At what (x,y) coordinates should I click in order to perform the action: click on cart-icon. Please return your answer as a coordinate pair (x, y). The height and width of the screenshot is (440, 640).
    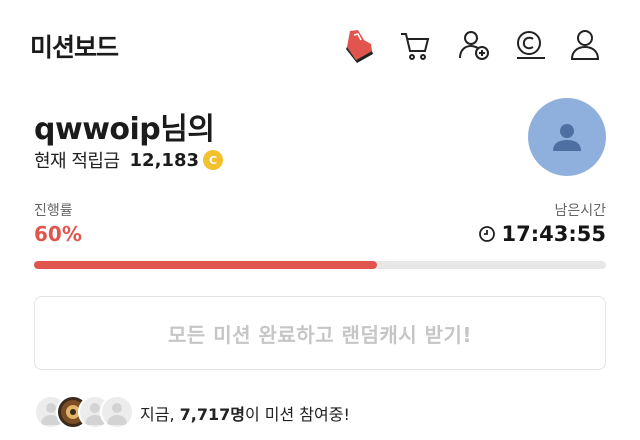
    Looking at the image, I should click on (415, 46).